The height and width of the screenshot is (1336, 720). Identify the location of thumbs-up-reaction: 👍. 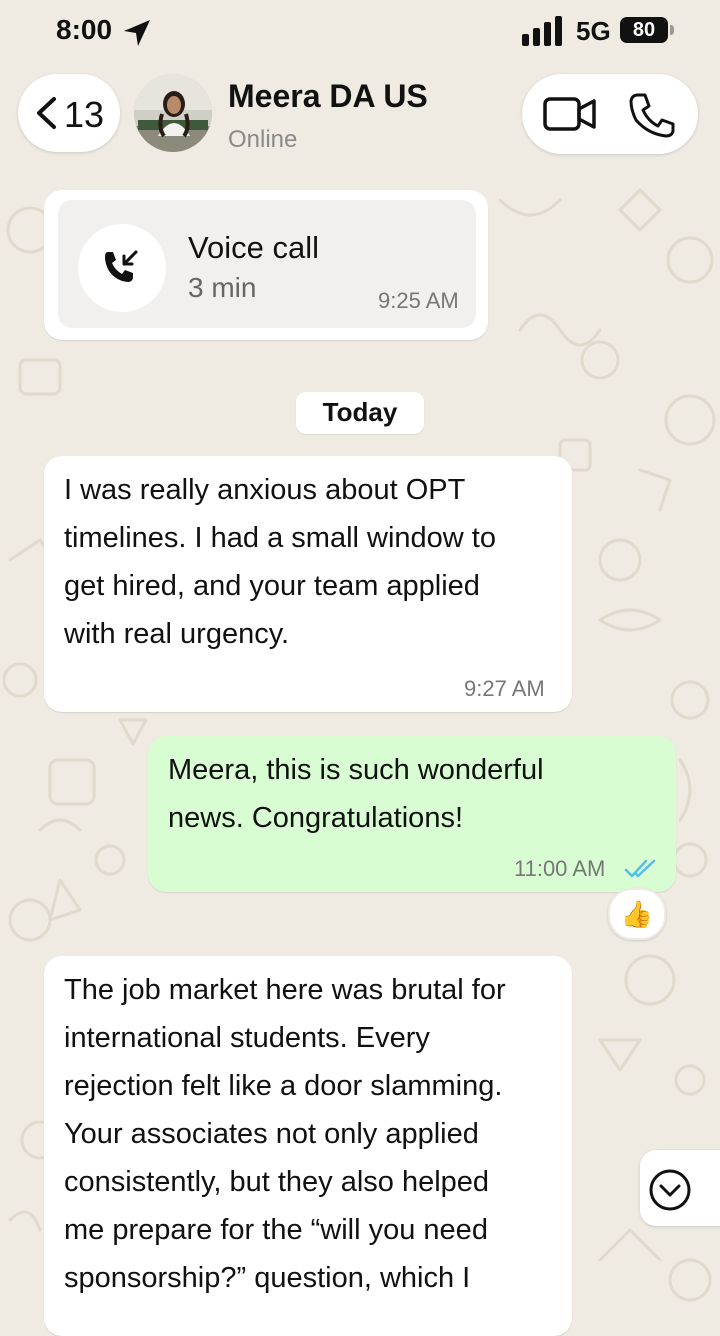
(637, 914).